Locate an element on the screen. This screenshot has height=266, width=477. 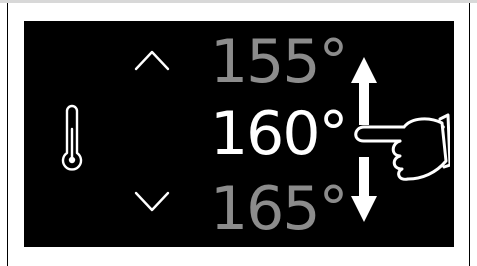
right-border is located at coordinates (469, 134).